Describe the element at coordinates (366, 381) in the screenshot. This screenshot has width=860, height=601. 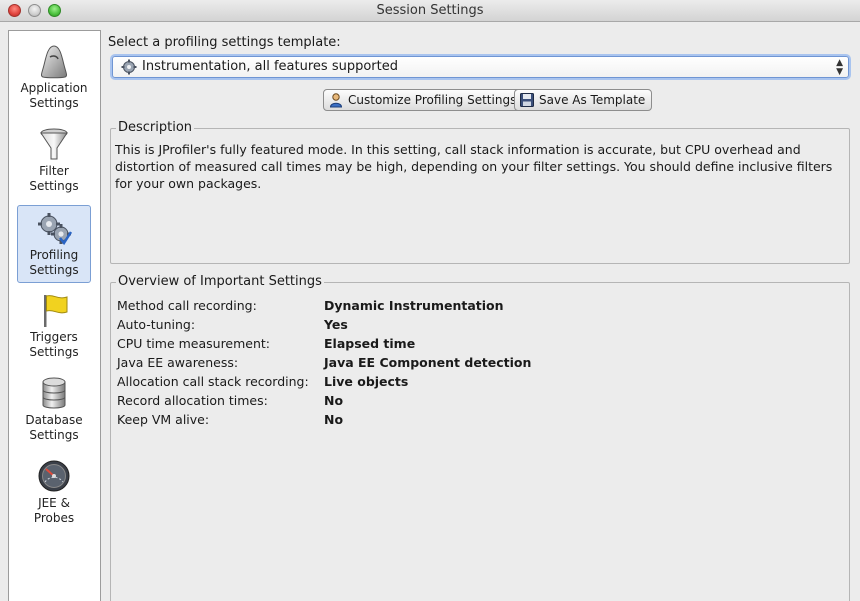
I see `setting-value: Live objects` at that location.